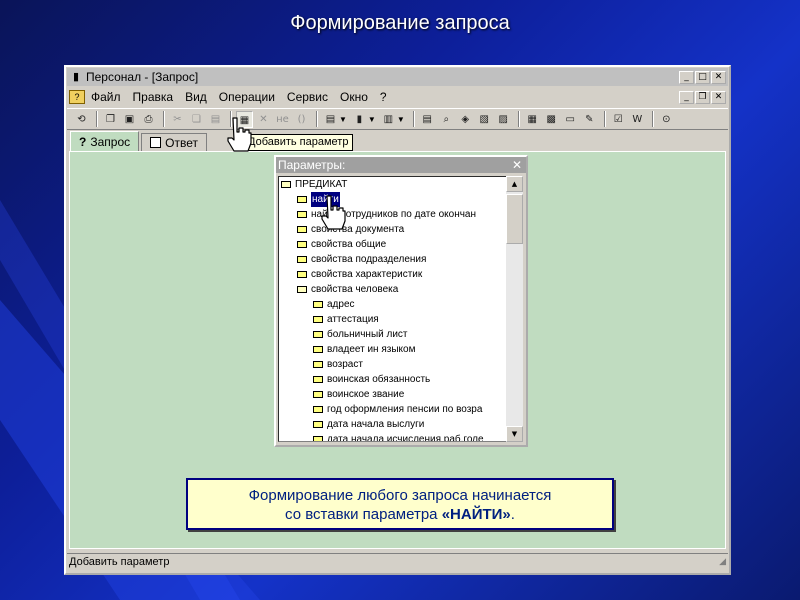 The width and height of the screenshot is (800, 600). I want to click on search-doc-icon: ⌕, so click(446, 119).